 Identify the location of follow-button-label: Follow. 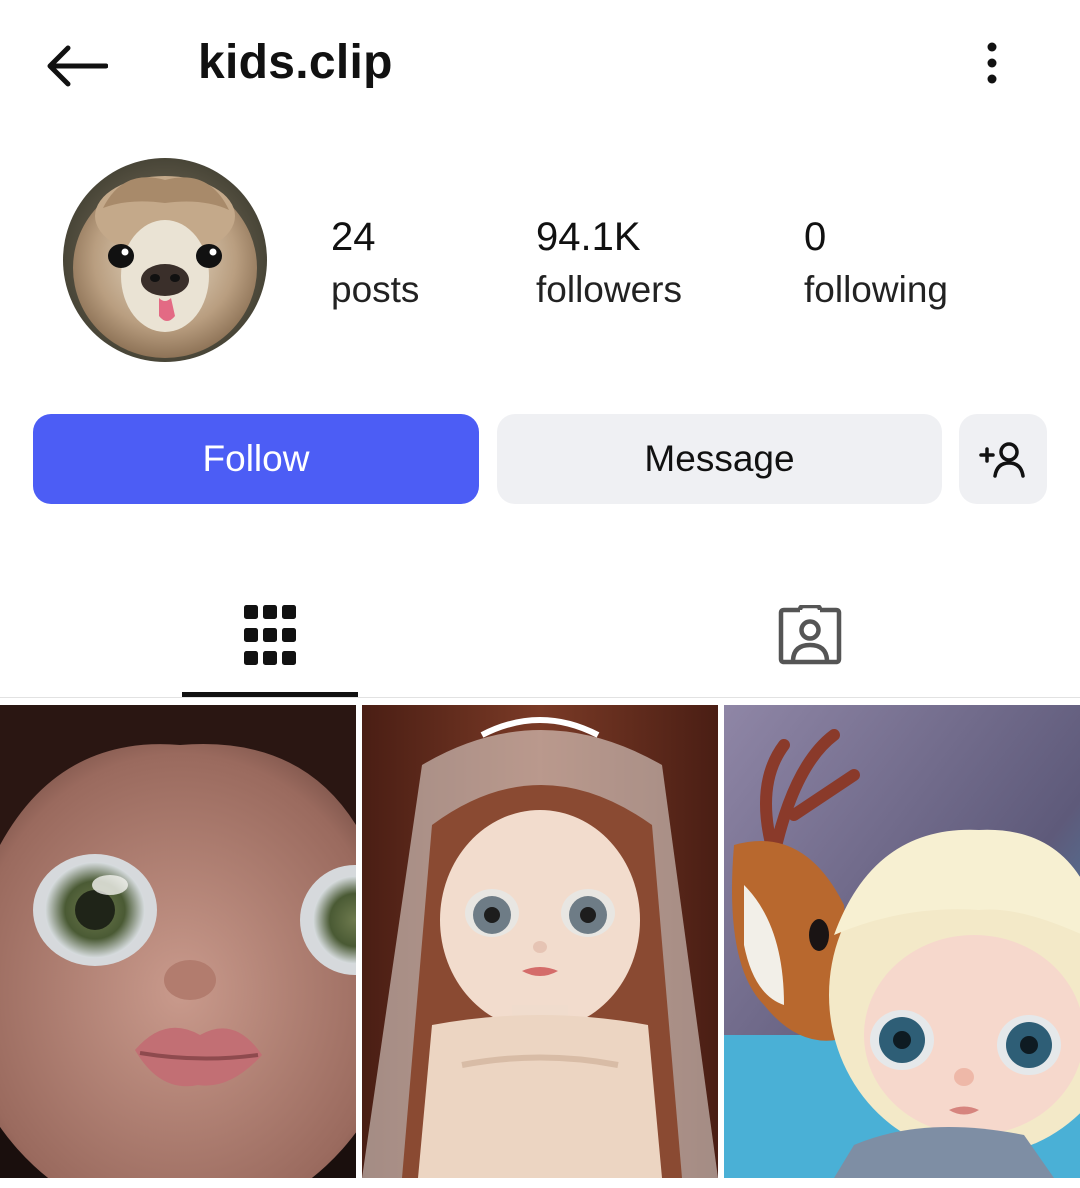
(256, 458).